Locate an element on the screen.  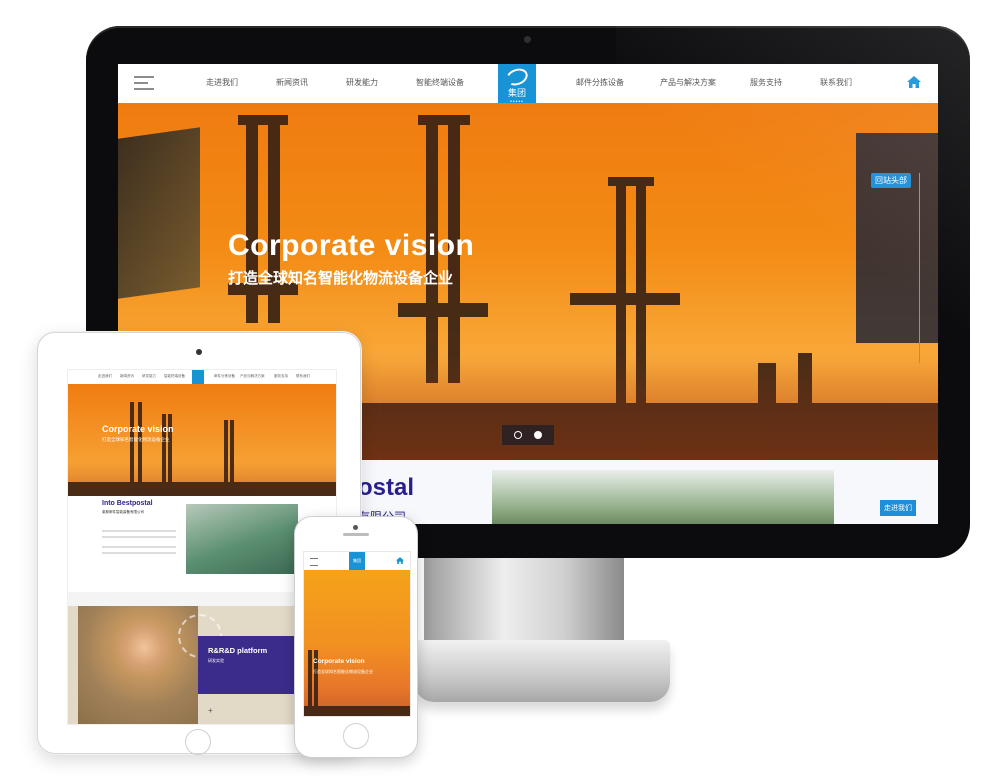
webcam is located at coordinates (527, 39).